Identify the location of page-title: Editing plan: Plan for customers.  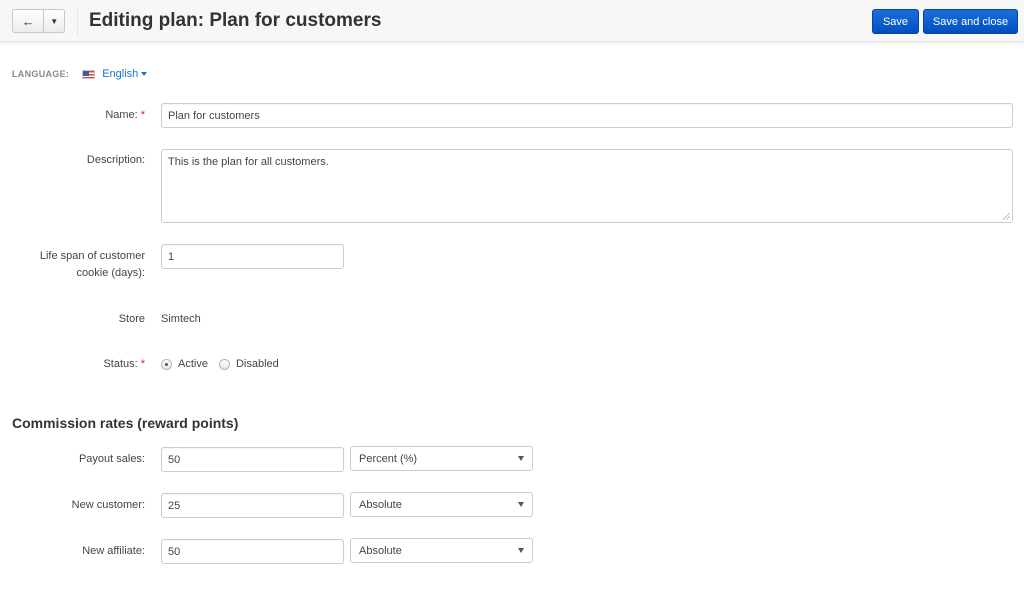
(235, 20).